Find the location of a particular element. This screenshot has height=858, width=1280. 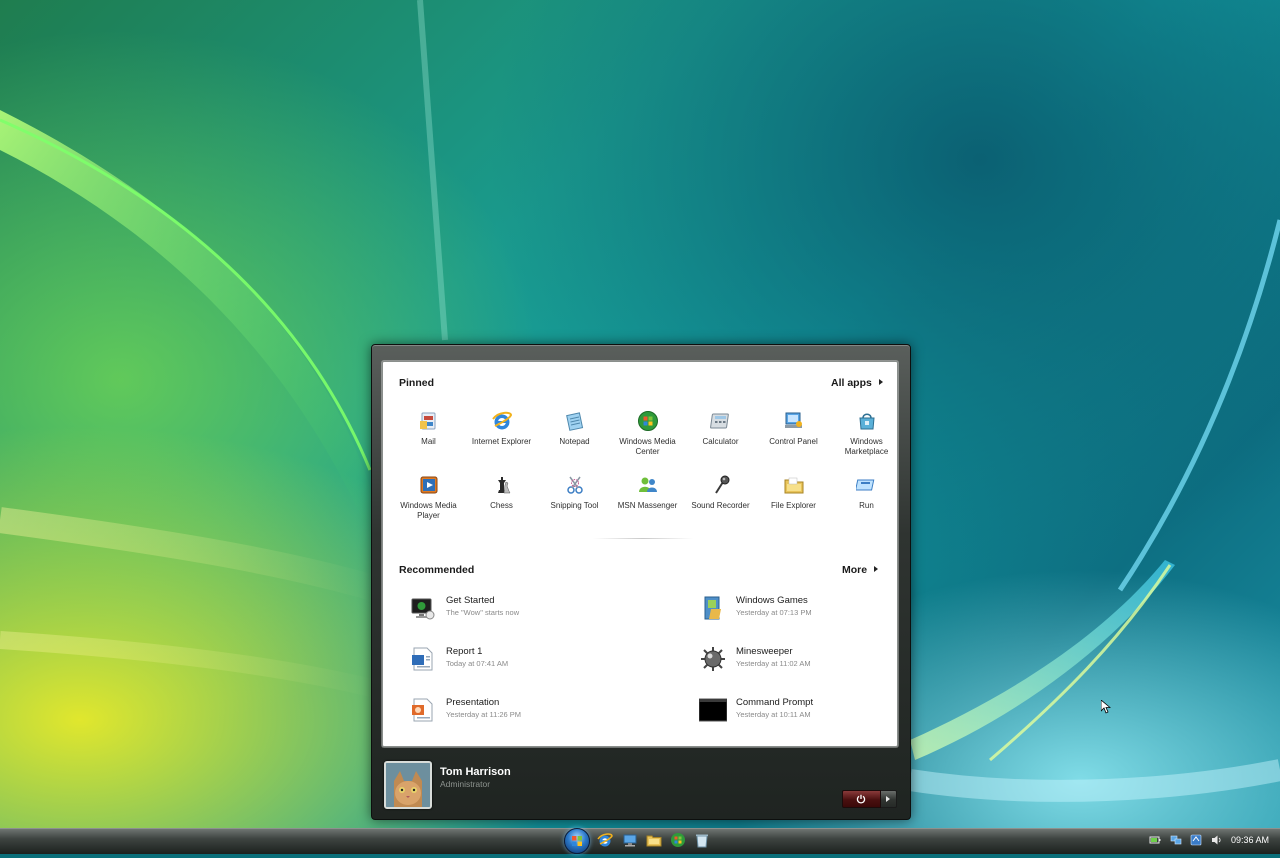

pinned-app-windows-media-center: Windows Media Center is located at coordinates (647, 442).